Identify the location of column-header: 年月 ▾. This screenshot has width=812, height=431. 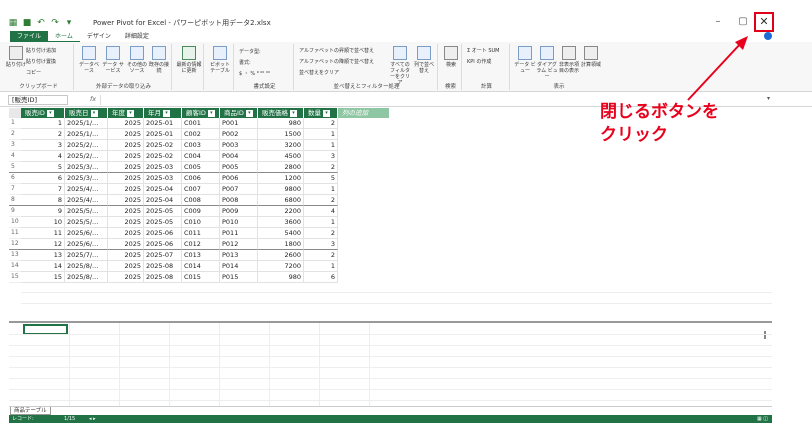
(163, 113).